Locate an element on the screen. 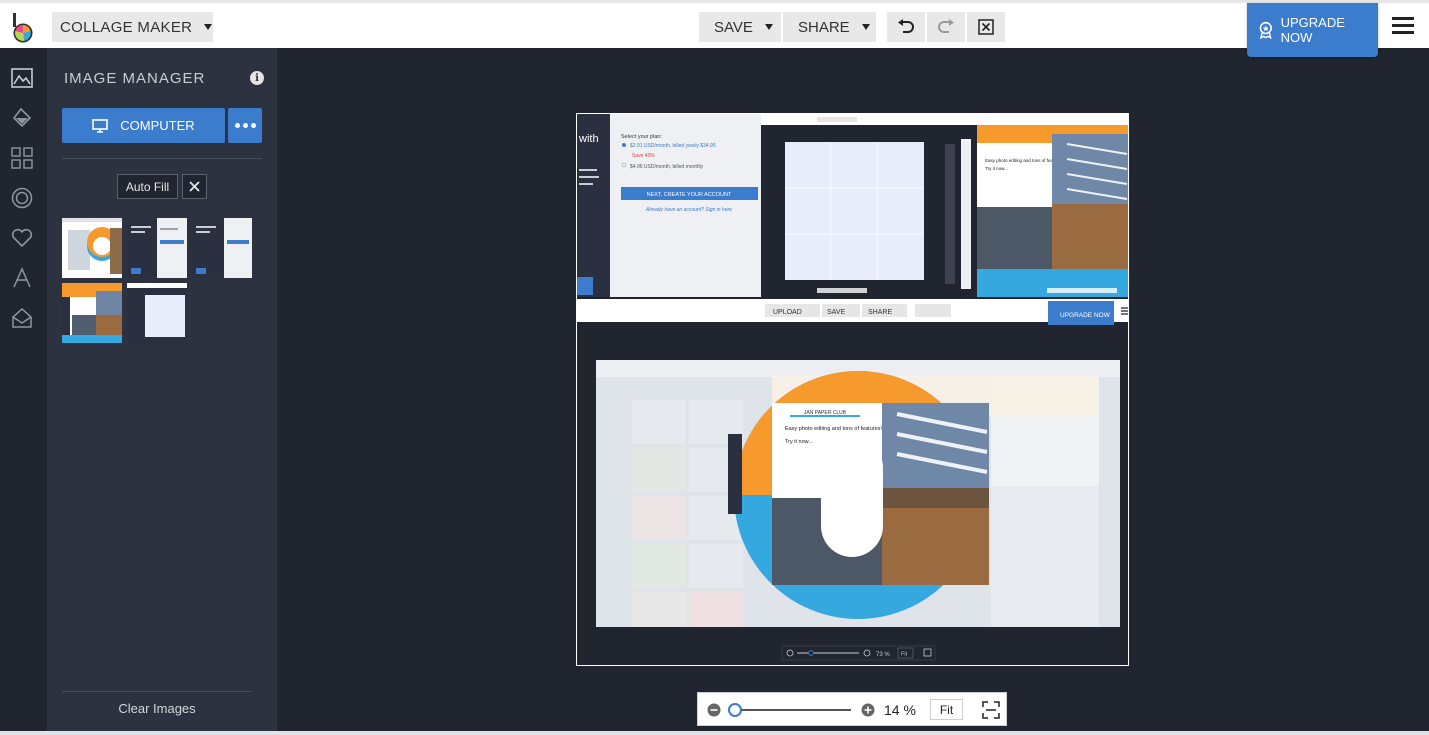 This screenshot has width=1429, height=735. share-button: SHARE is located at coordinates (829, 27).